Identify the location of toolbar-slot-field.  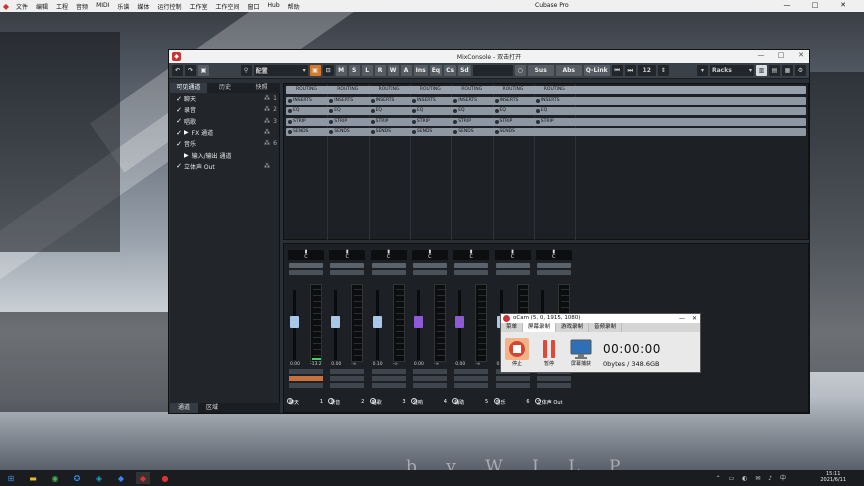
(492, 70).